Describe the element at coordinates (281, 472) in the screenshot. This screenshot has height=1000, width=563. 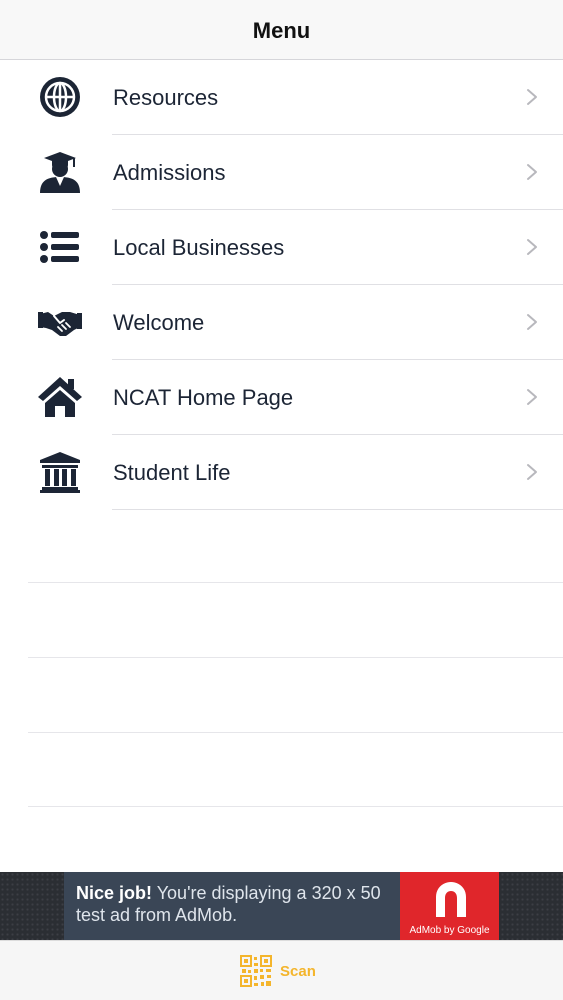
I see `menu-item-student-life: Student Life` at that location.